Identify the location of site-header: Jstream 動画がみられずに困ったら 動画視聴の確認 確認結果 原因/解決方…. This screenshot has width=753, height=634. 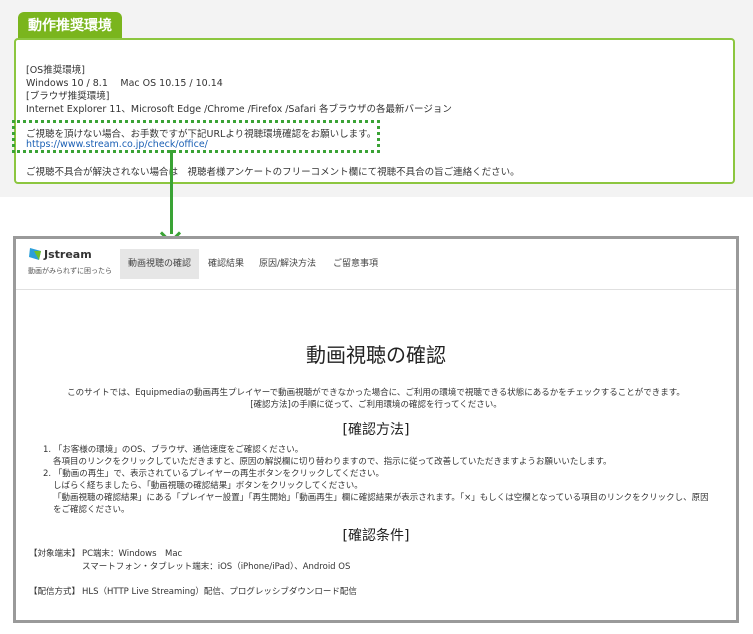
(376, 264).